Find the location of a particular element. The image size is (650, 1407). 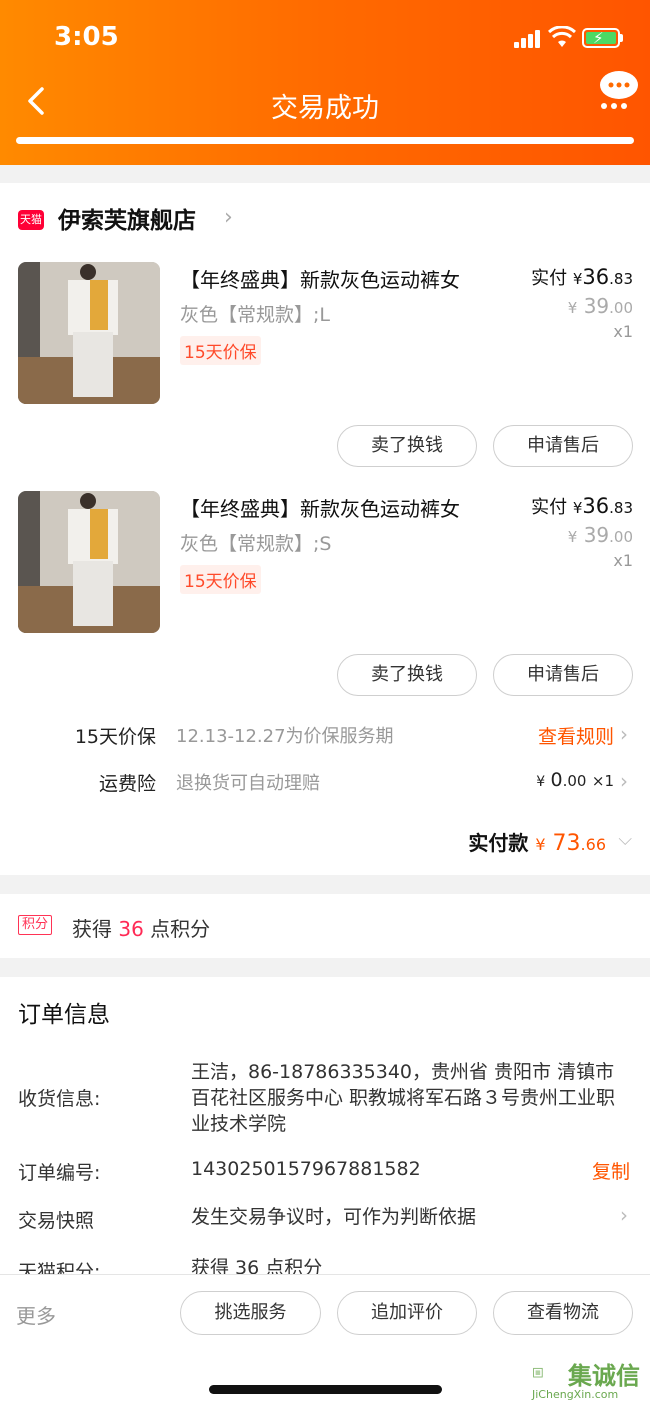

view-logistics-button: 查看物流 is located at coordinates (563, 1313).